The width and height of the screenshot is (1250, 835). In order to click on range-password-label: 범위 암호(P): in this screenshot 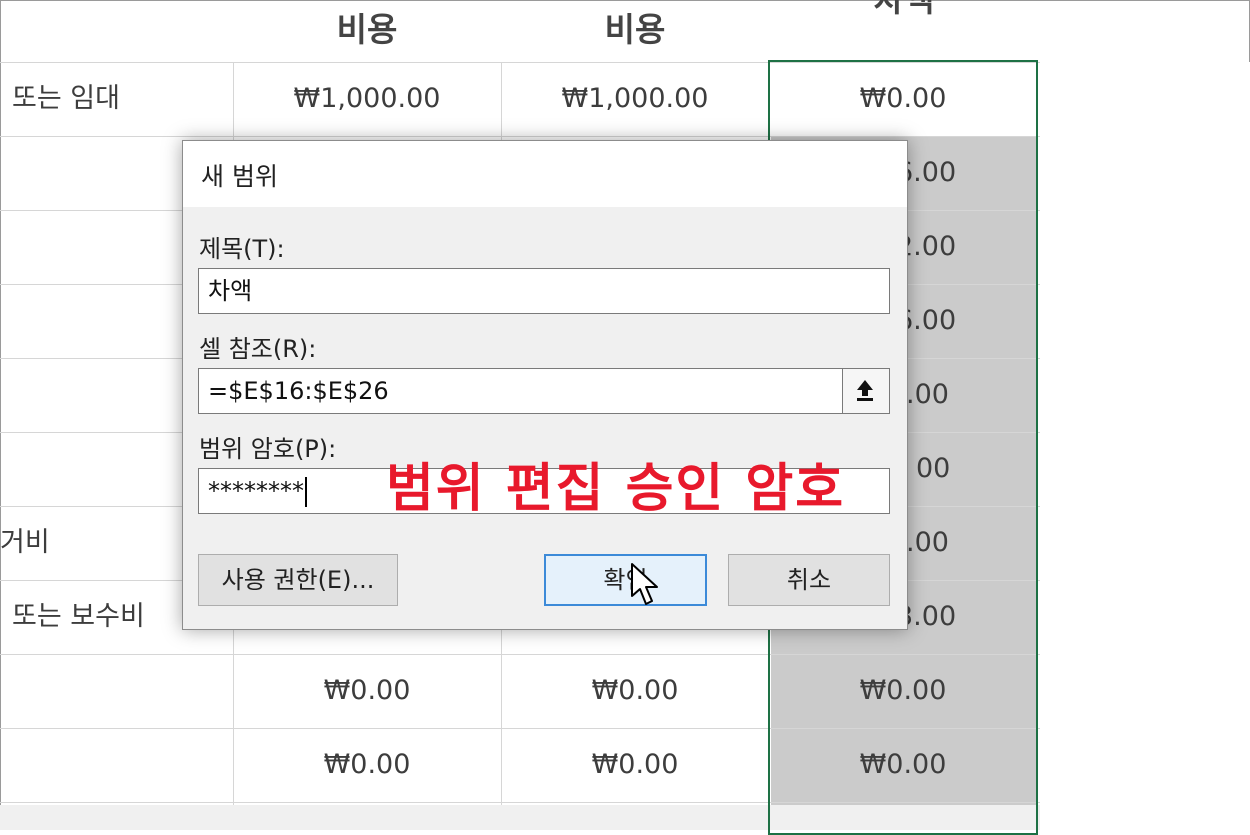, I will do `click(268, 449)`.